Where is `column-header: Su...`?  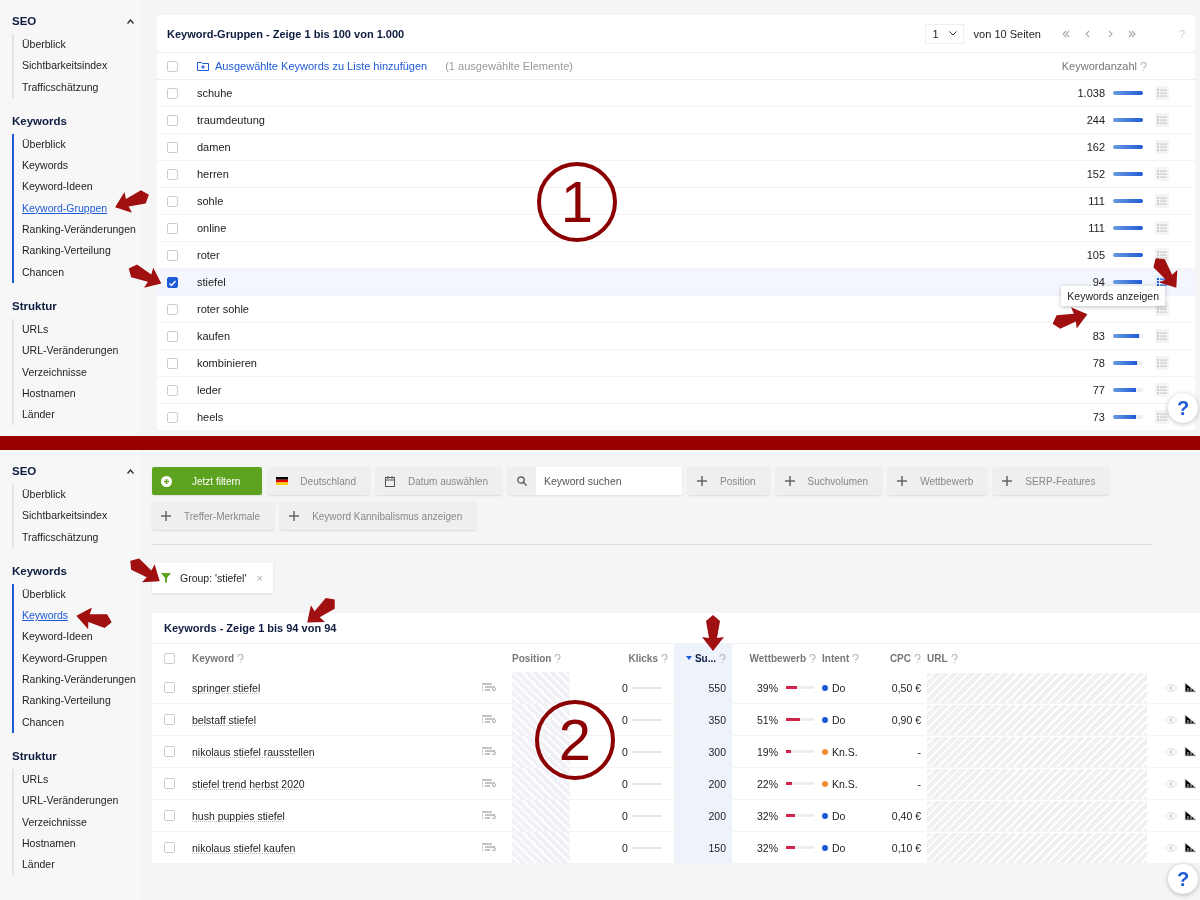 column-header: Su... is located at coordinates (705, 658).